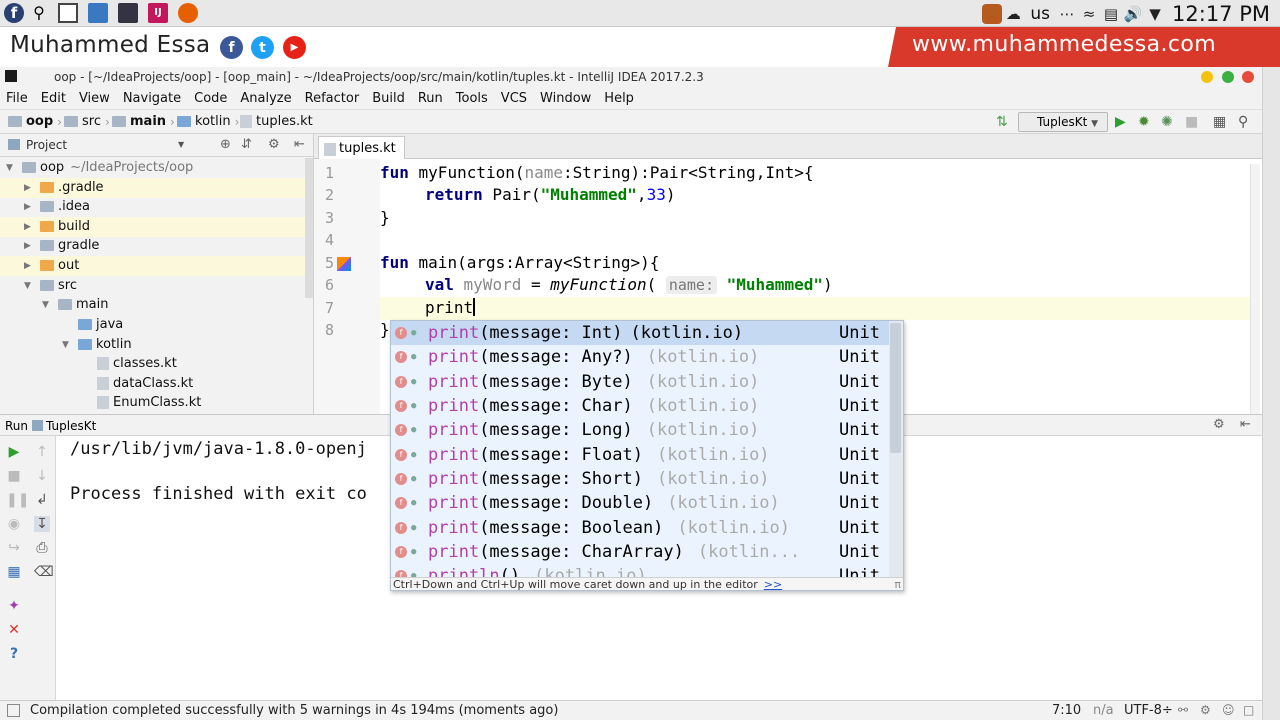 This screenshot has width=1280, height=720. I want to click on completion-scrollbar, so click(896, 449).